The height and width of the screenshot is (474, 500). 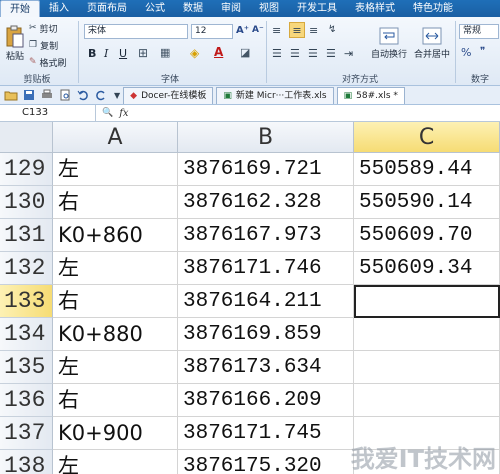 I want to click on tab-special: 特色功能, so click(x=433, y=8).